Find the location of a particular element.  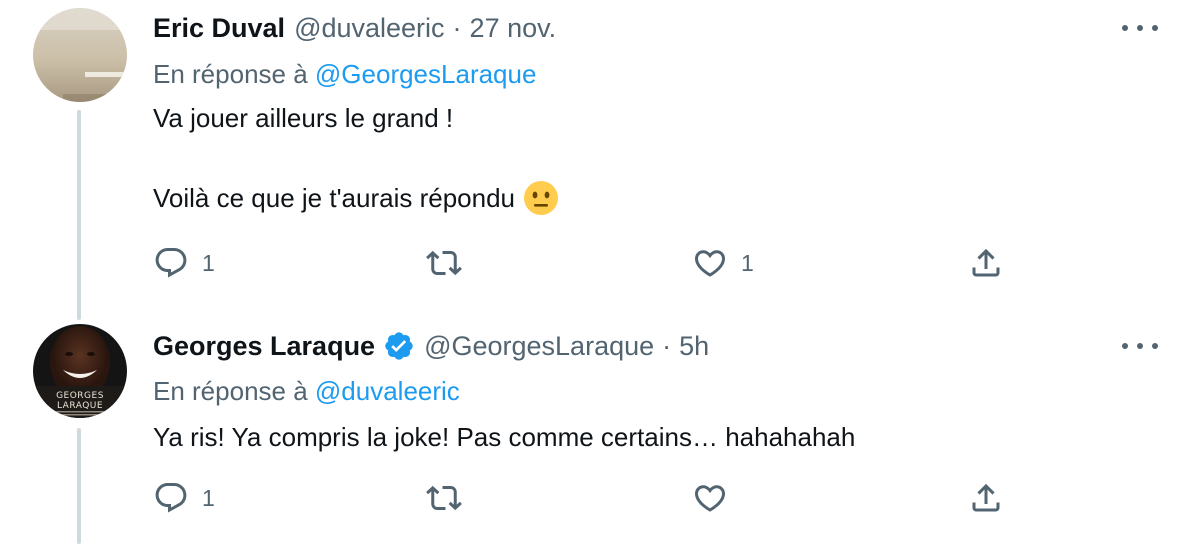

reply-context: En réponse à @duvaleeric is located at coordinates (306, 391).